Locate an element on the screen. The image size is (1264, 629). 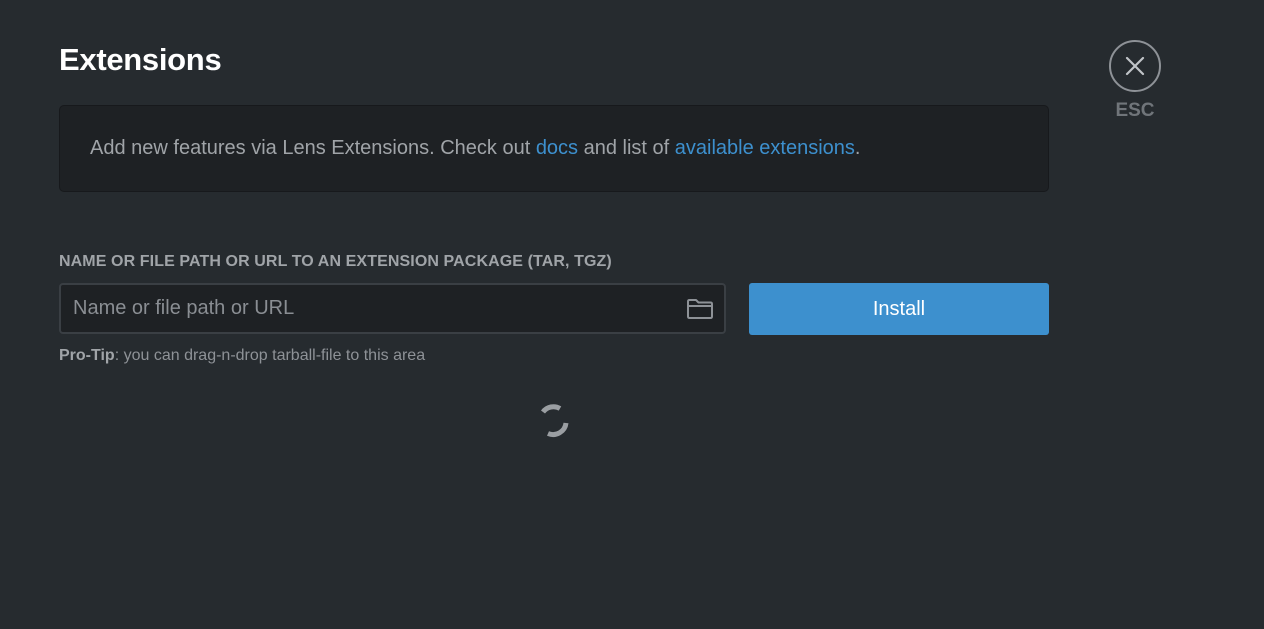
info-text-middle: and list of is located at coordinates (626, 148).